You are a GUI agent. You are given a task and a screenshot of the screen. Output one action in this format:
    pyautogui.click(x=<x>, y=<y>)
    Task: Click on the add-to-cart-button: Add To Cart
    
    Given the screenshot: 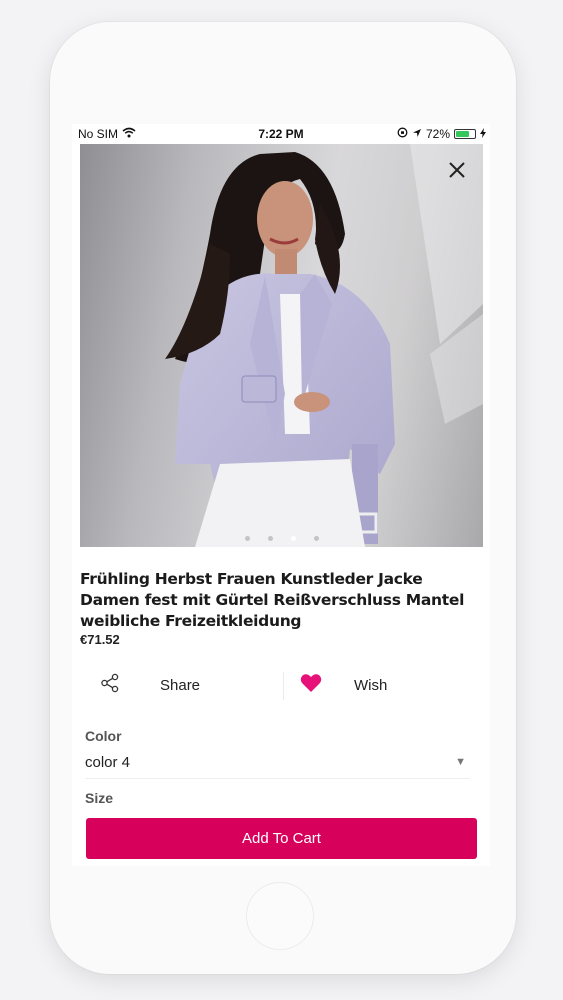 What is the action you would take?
    pyautogui.click(x=281, y=838)
    